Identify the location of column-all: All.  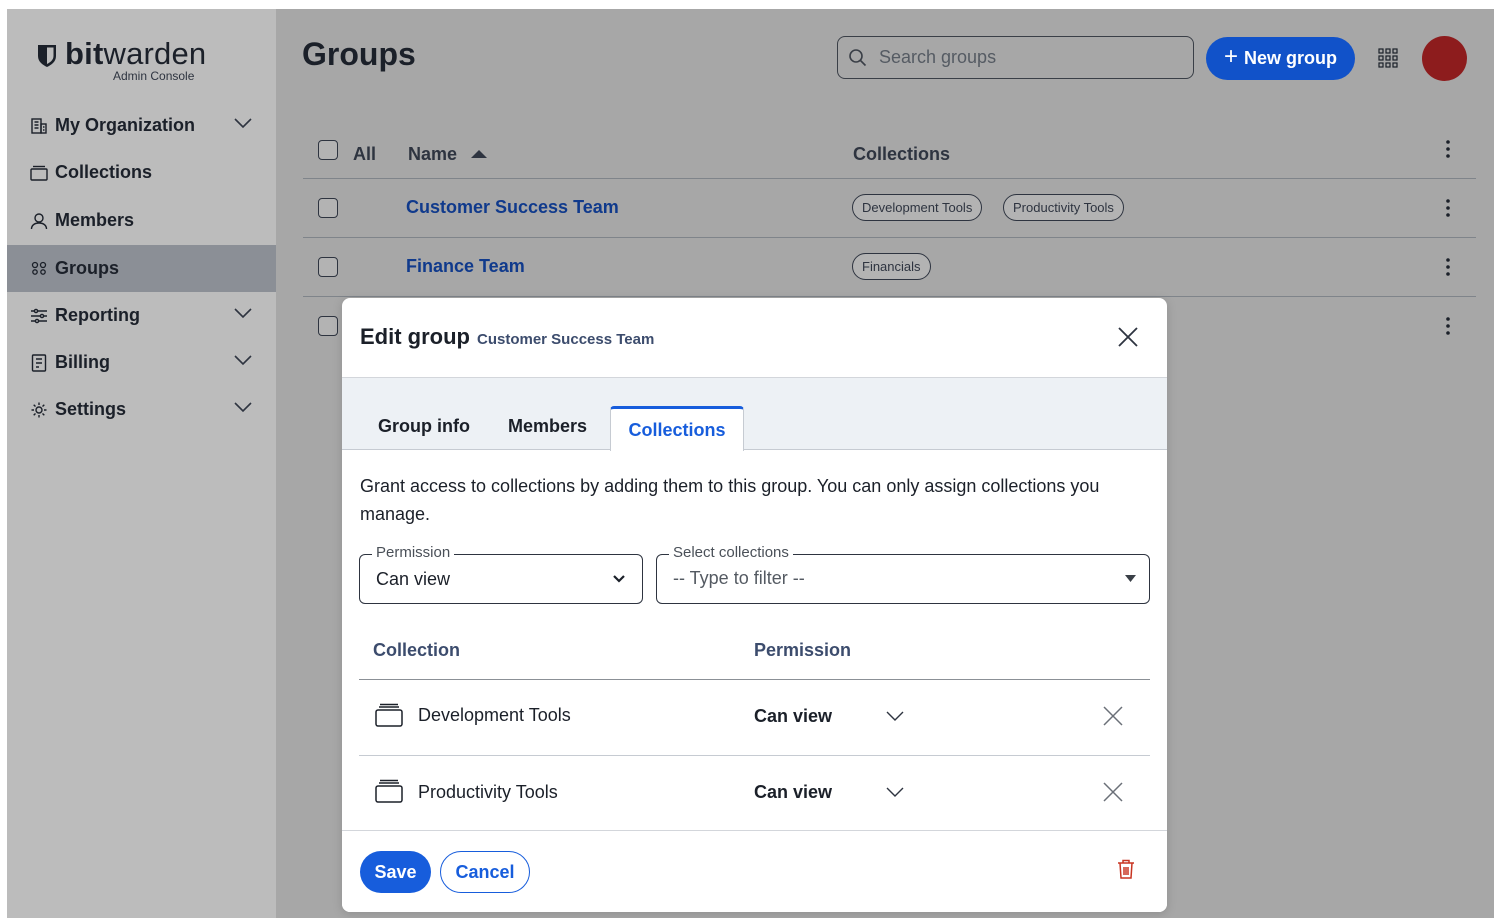
(364, 154).